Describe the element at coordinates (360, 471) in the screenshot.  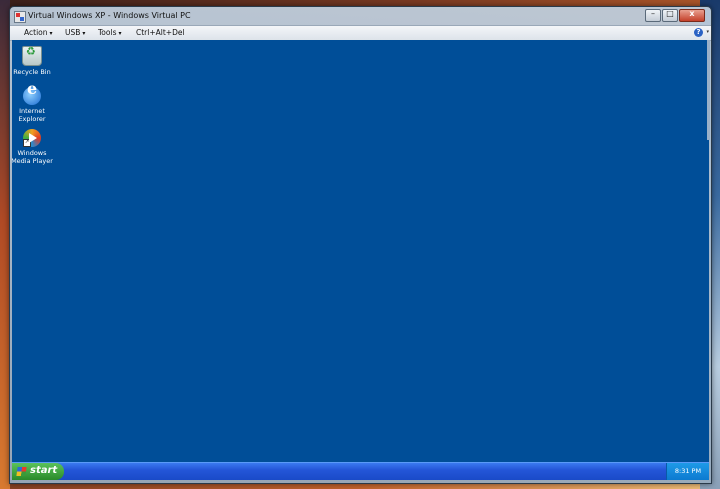
I see `xp-taskbar: start 8:31 PM` at that location.